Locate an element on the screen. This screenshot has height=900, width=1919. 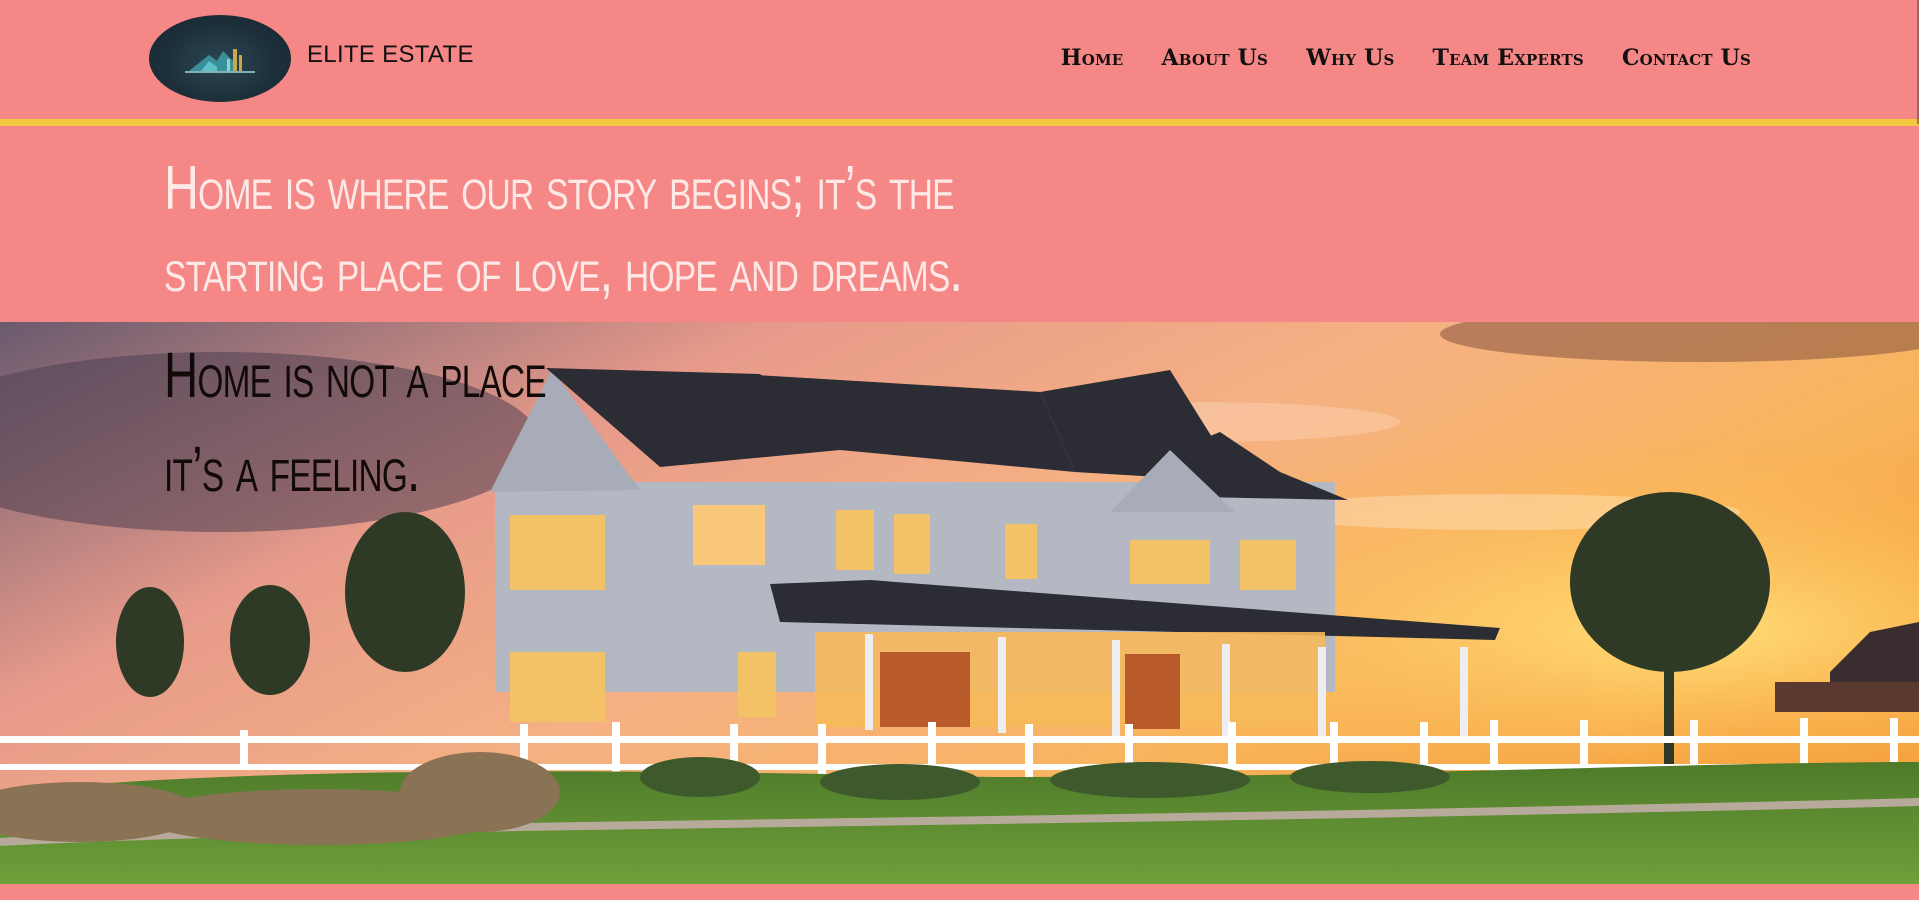
nav-team-experts: Team Experts is located at coordinates (1508, 58).